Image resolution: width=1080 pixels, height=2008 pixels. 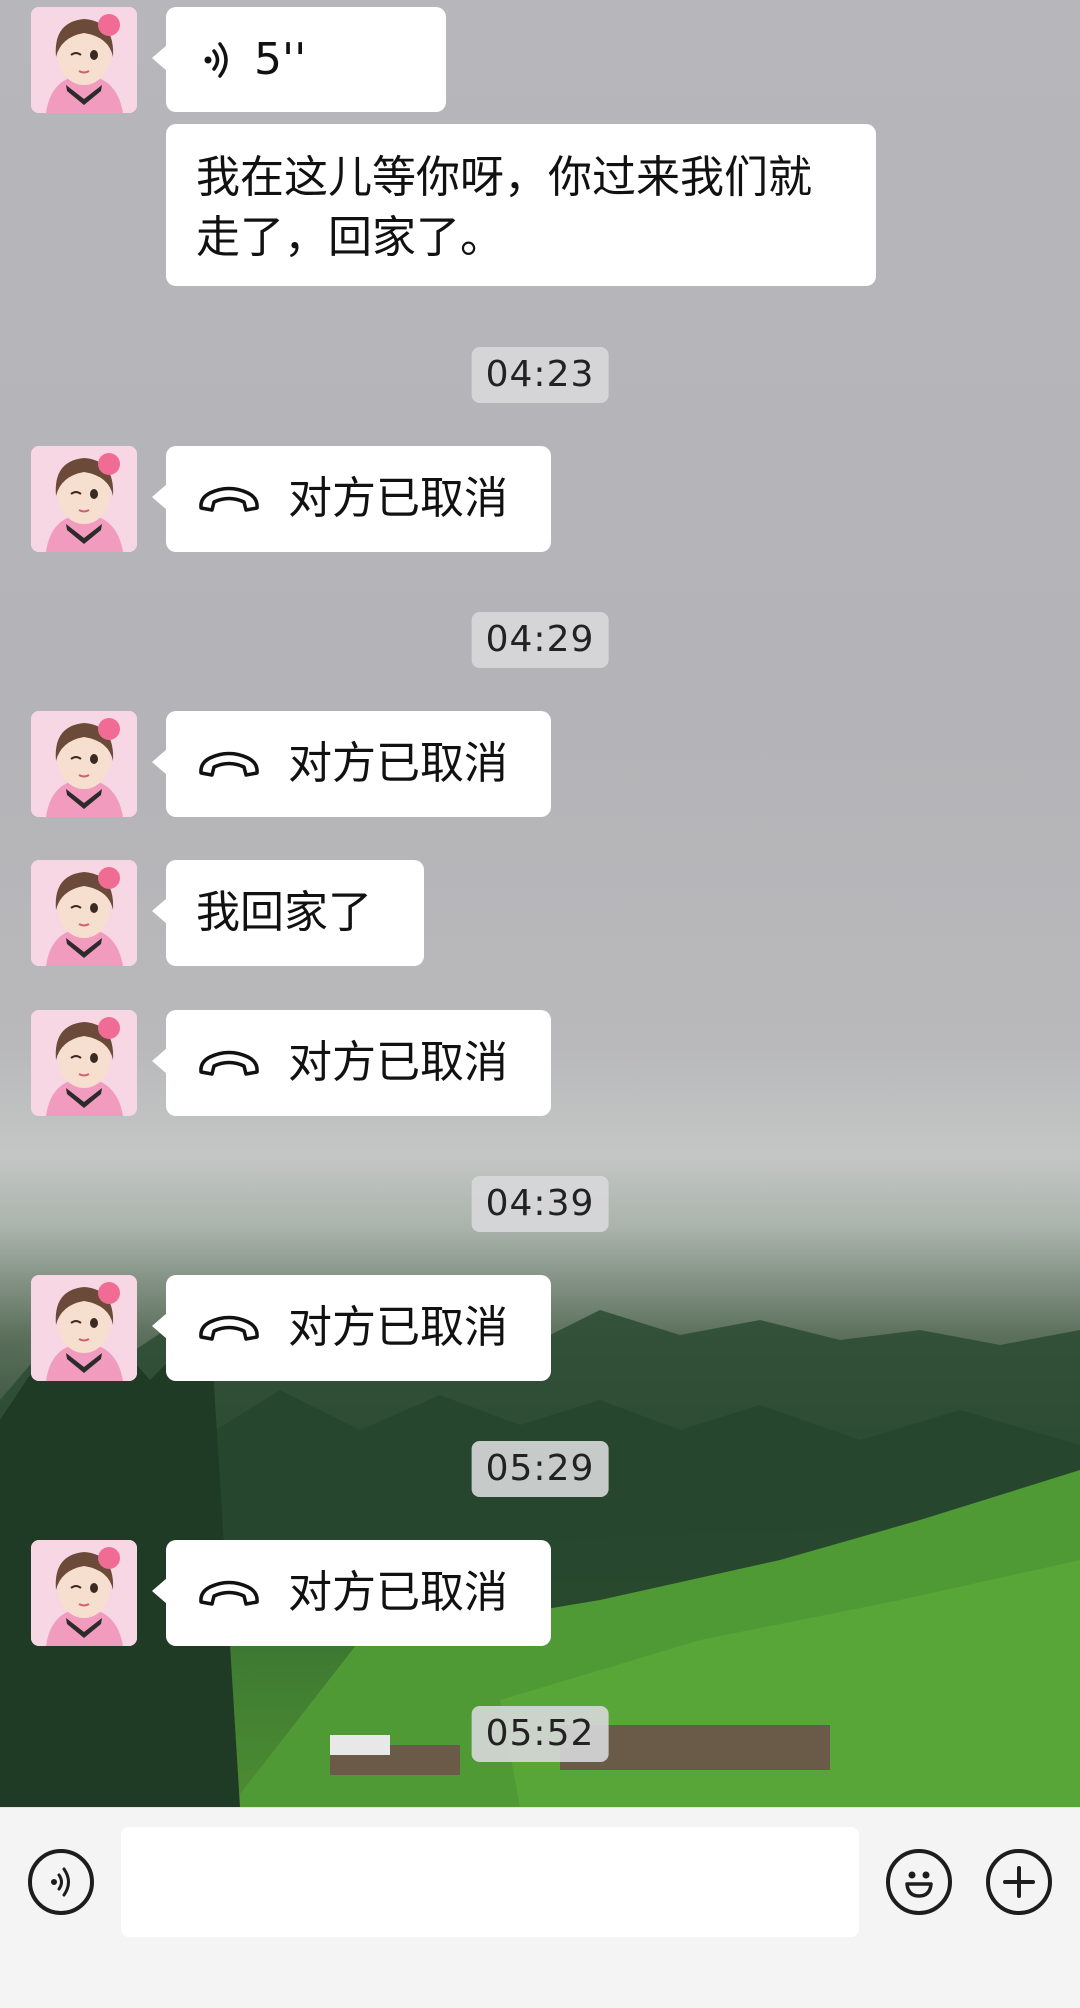 I want to click on input-bar, so click(x=540, y=1907).